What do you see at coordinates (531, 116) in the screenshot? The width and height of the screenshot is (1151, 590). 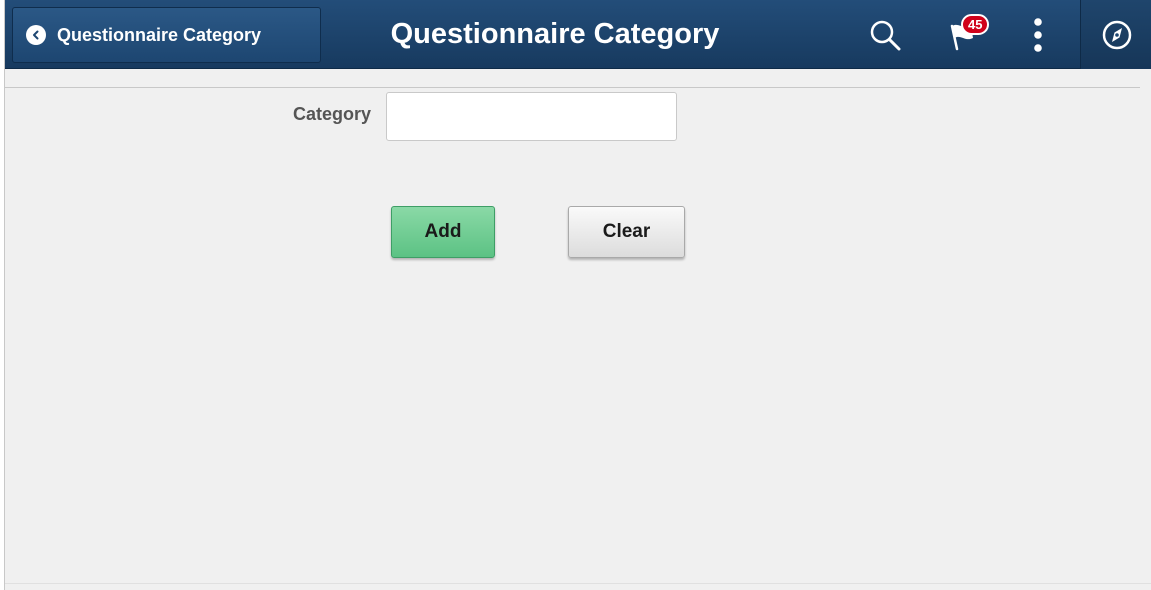 I see `category-input` at bounding box center [531, 116].